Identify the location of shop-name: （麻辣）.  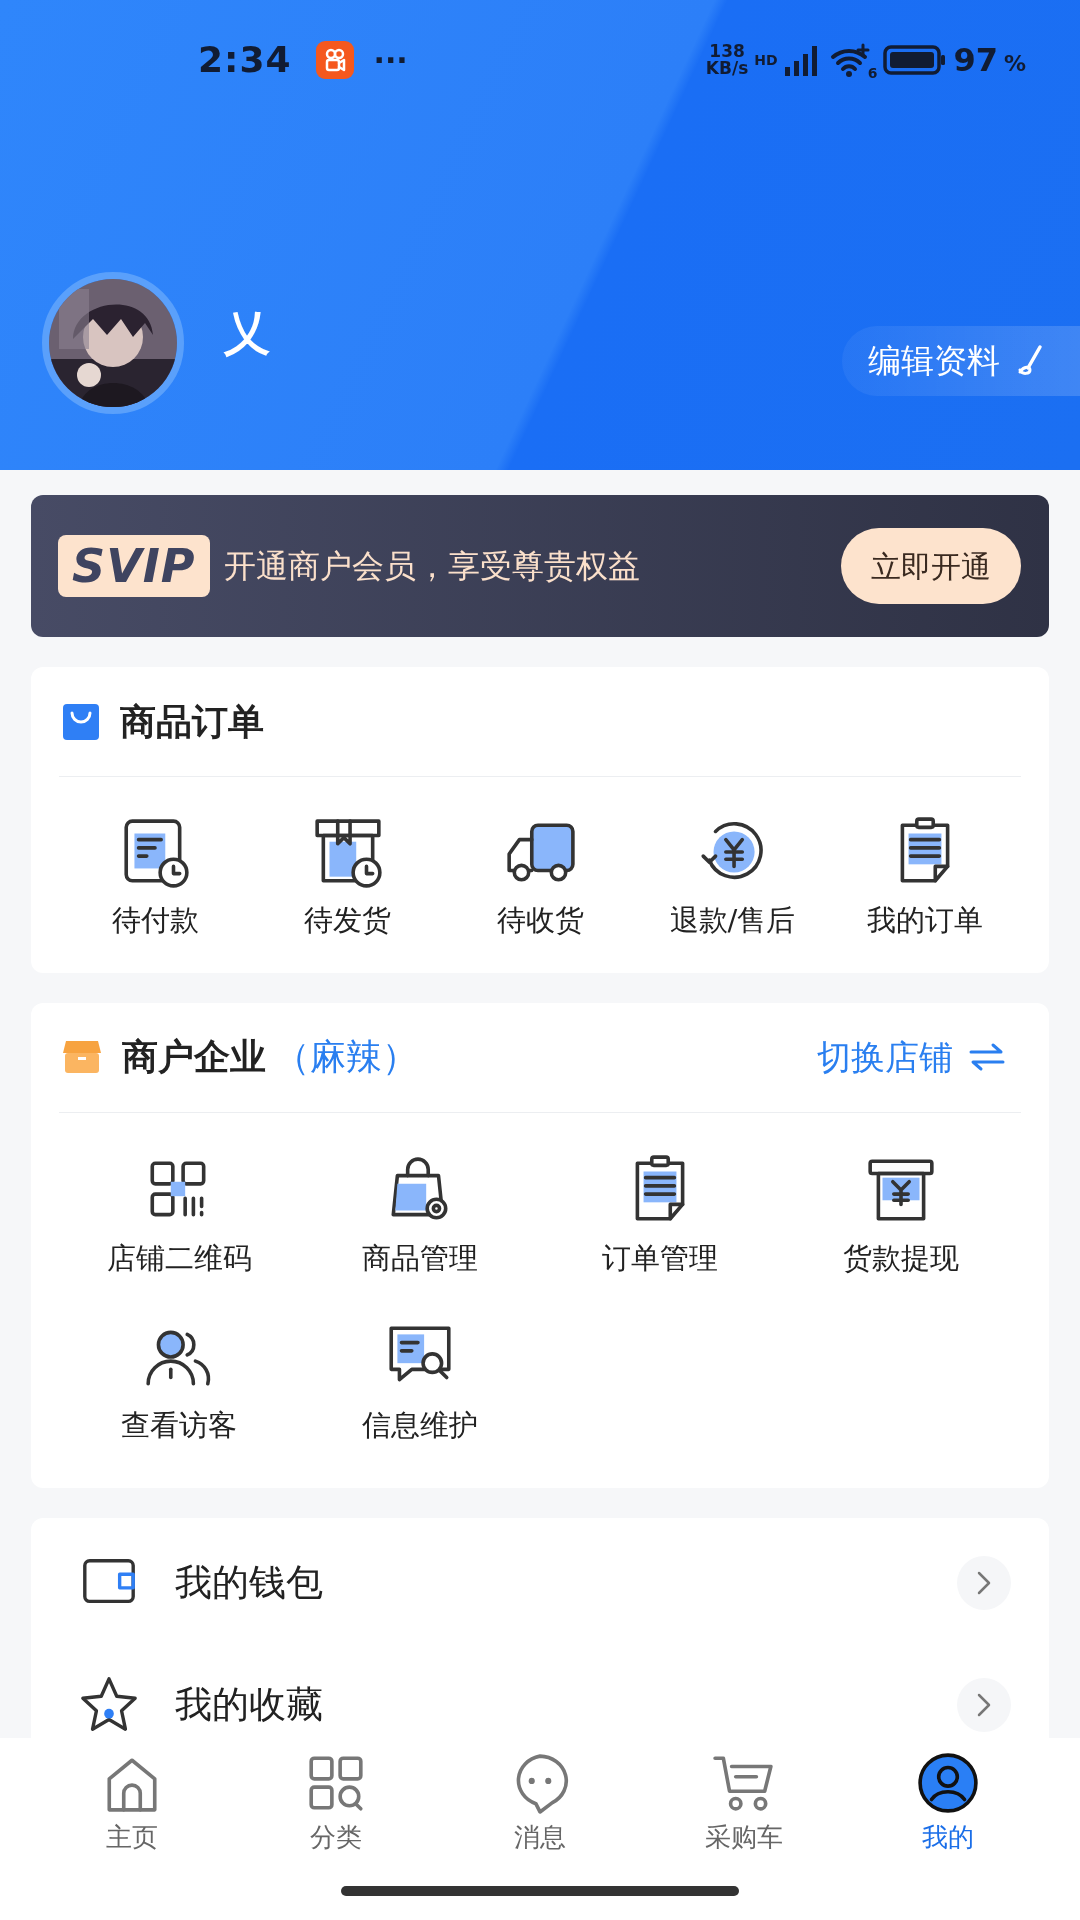
(346, 1057).